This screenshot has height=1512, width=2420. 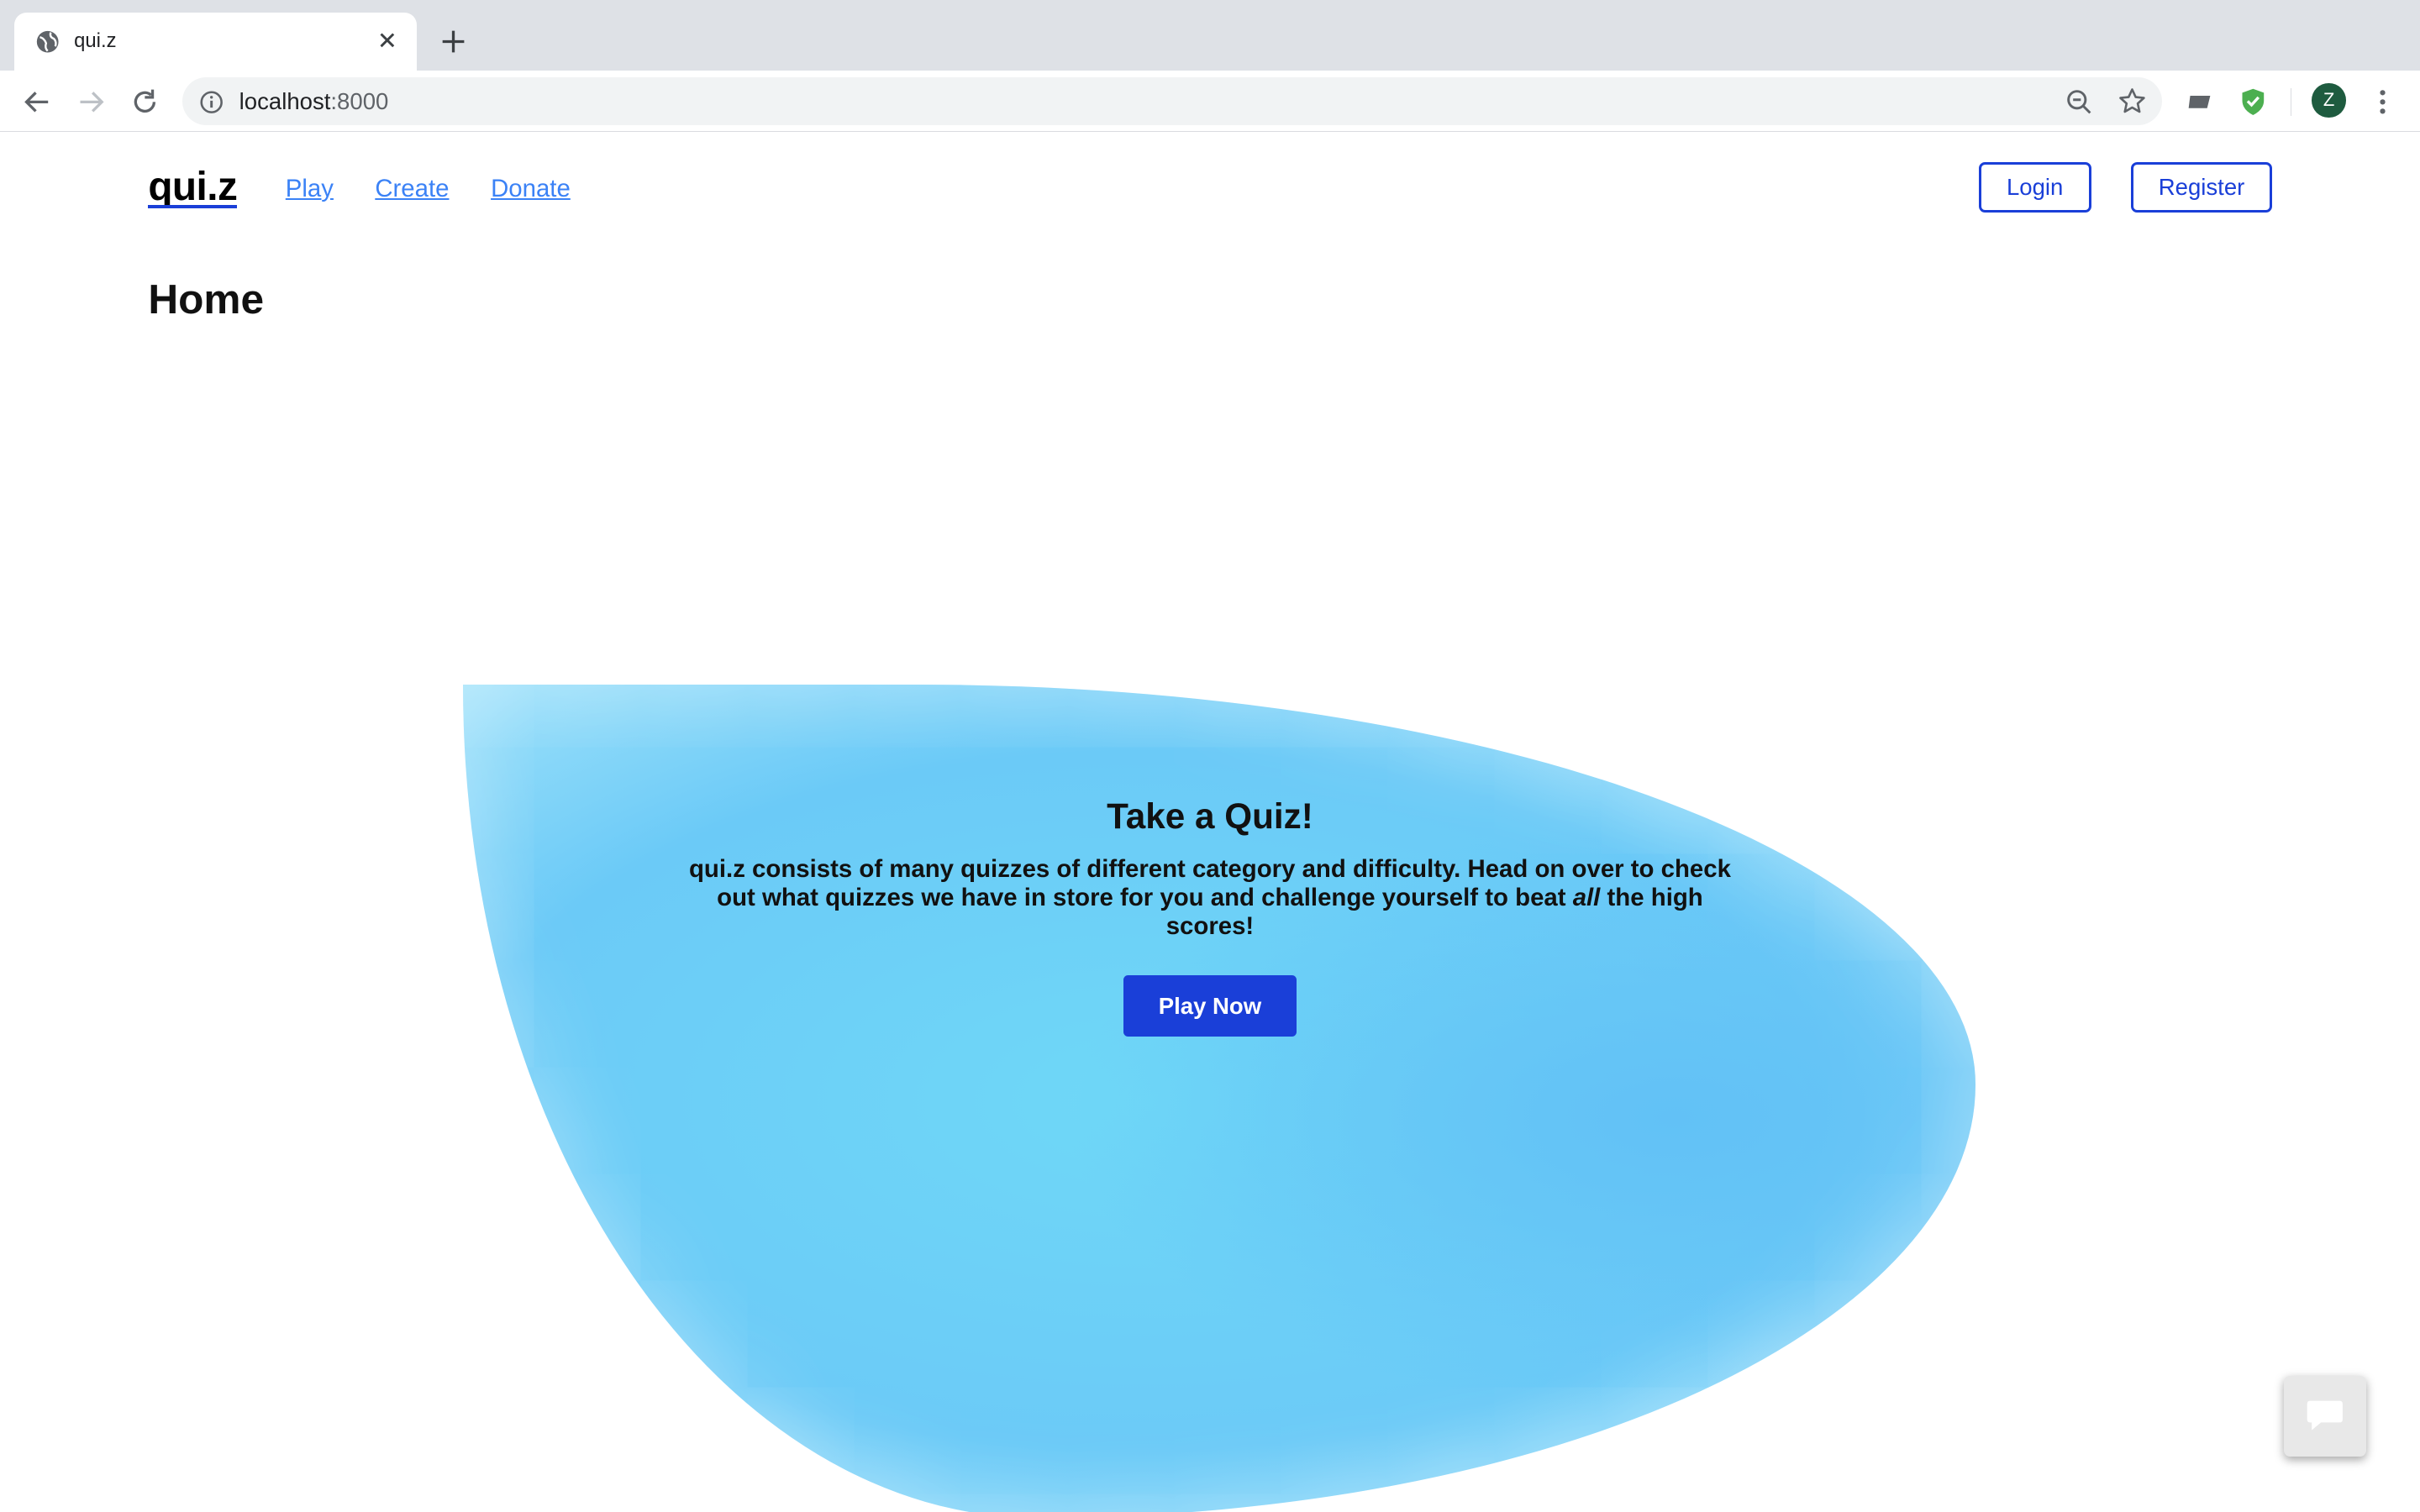 What do you see at coordinates (285, 100) in the screenshot?
I see `url-host: localhost` at bounding box center [285, 100].